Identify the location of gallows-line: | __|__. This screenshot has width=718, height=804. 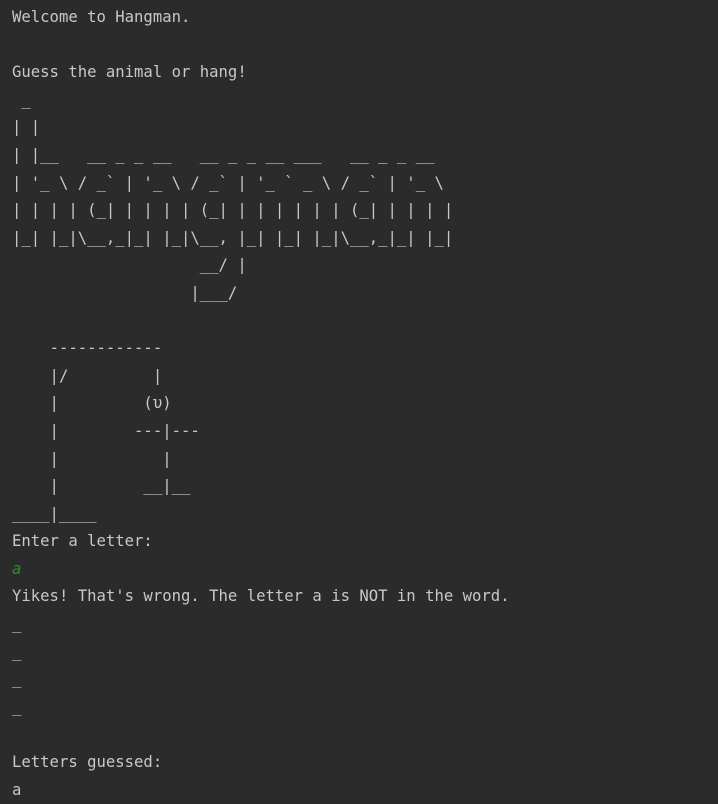
(101, 486).